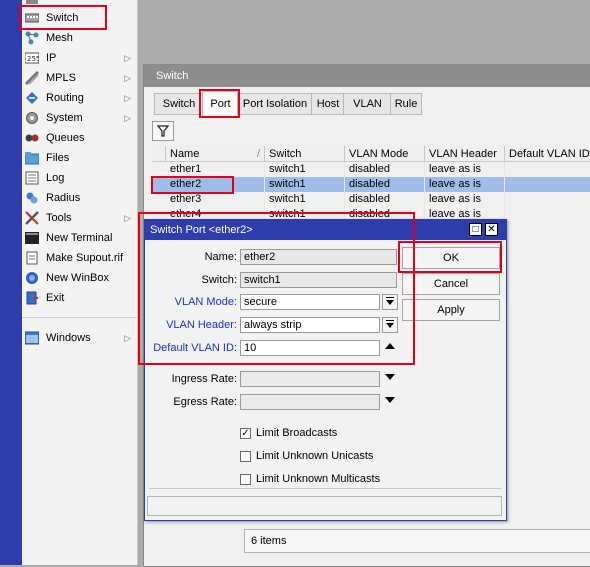  I want to click on sidebar-item-label: Mesh, so click(59, 38).